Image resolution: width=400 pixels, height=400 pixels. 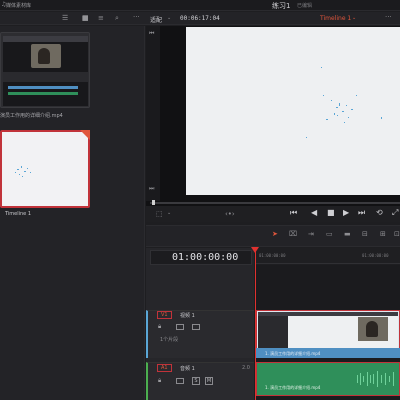 What do you see at coordinates (397, 234) in the screenshot?
I see `snap-icon: ⊡` at bounding box center [397, 234].